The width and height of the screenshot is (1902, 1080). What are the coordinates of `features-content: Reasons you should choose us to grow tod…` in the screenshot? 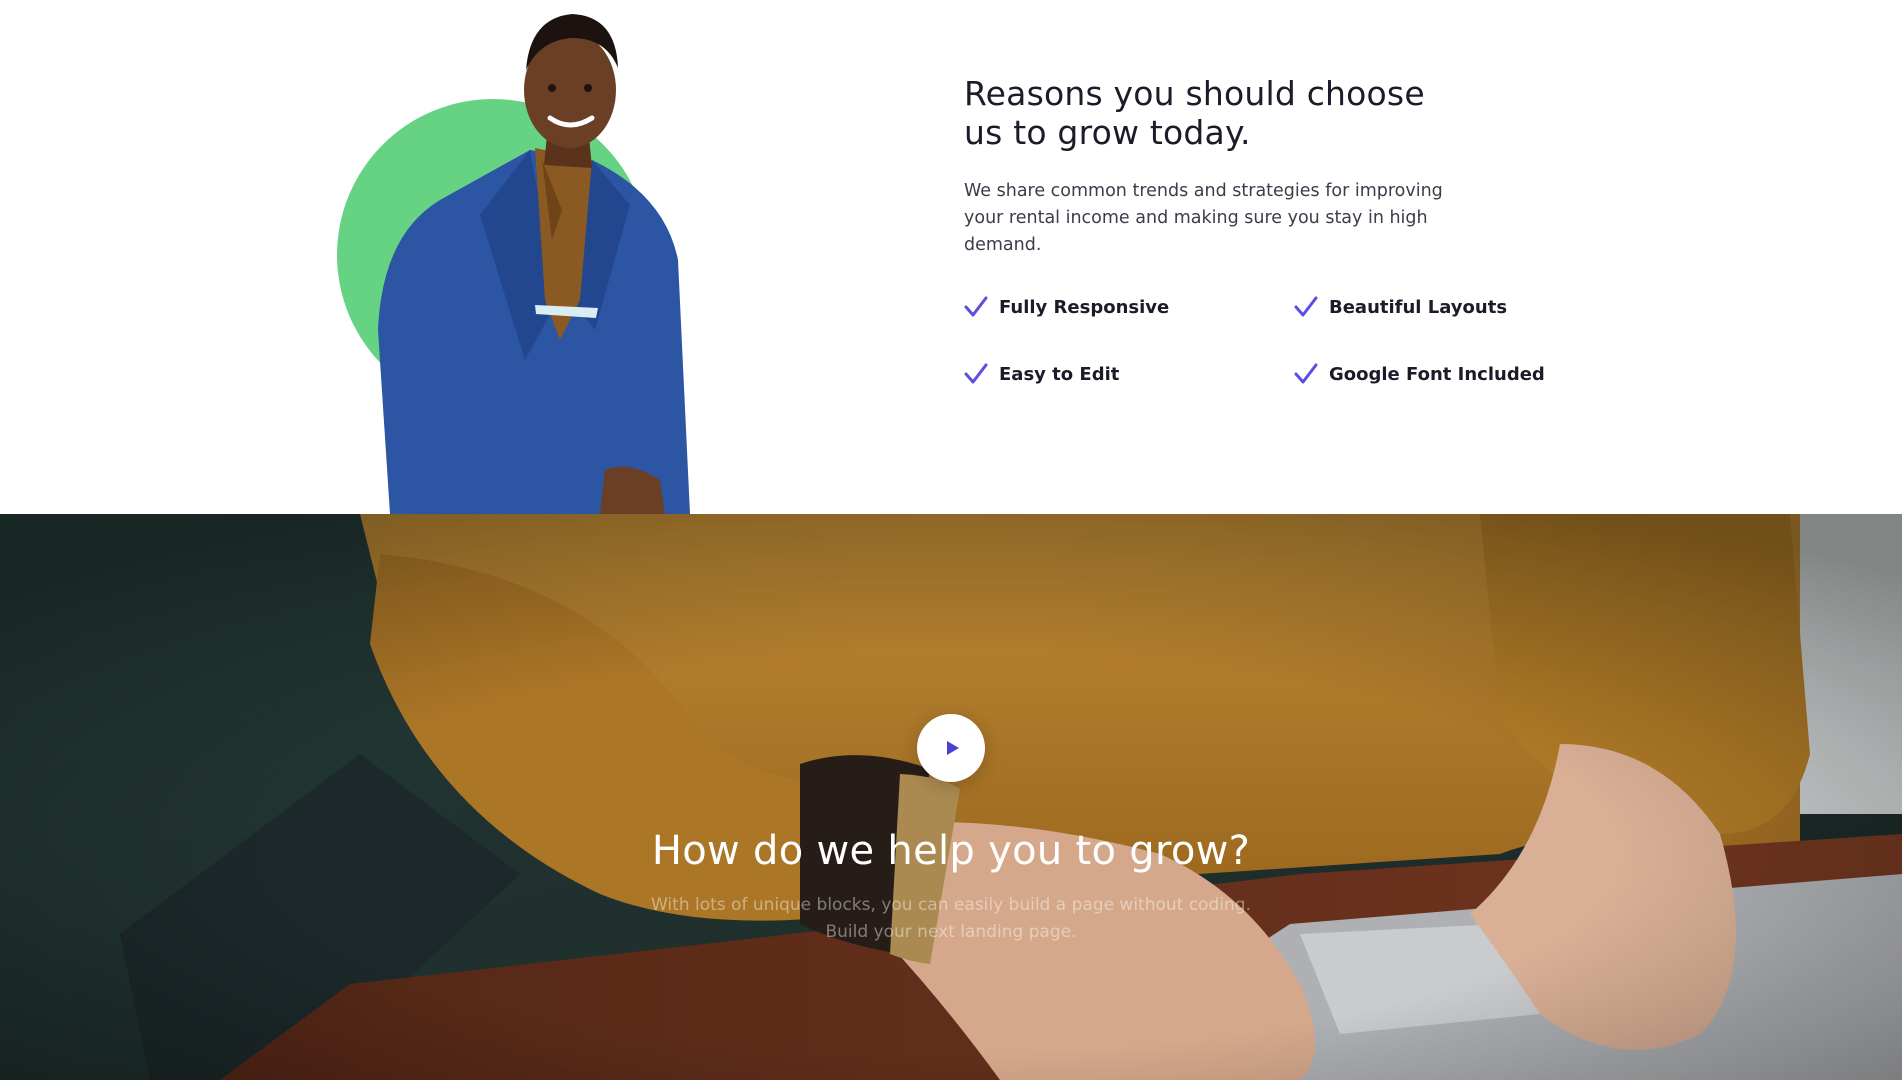 It's located at (1284, 229).